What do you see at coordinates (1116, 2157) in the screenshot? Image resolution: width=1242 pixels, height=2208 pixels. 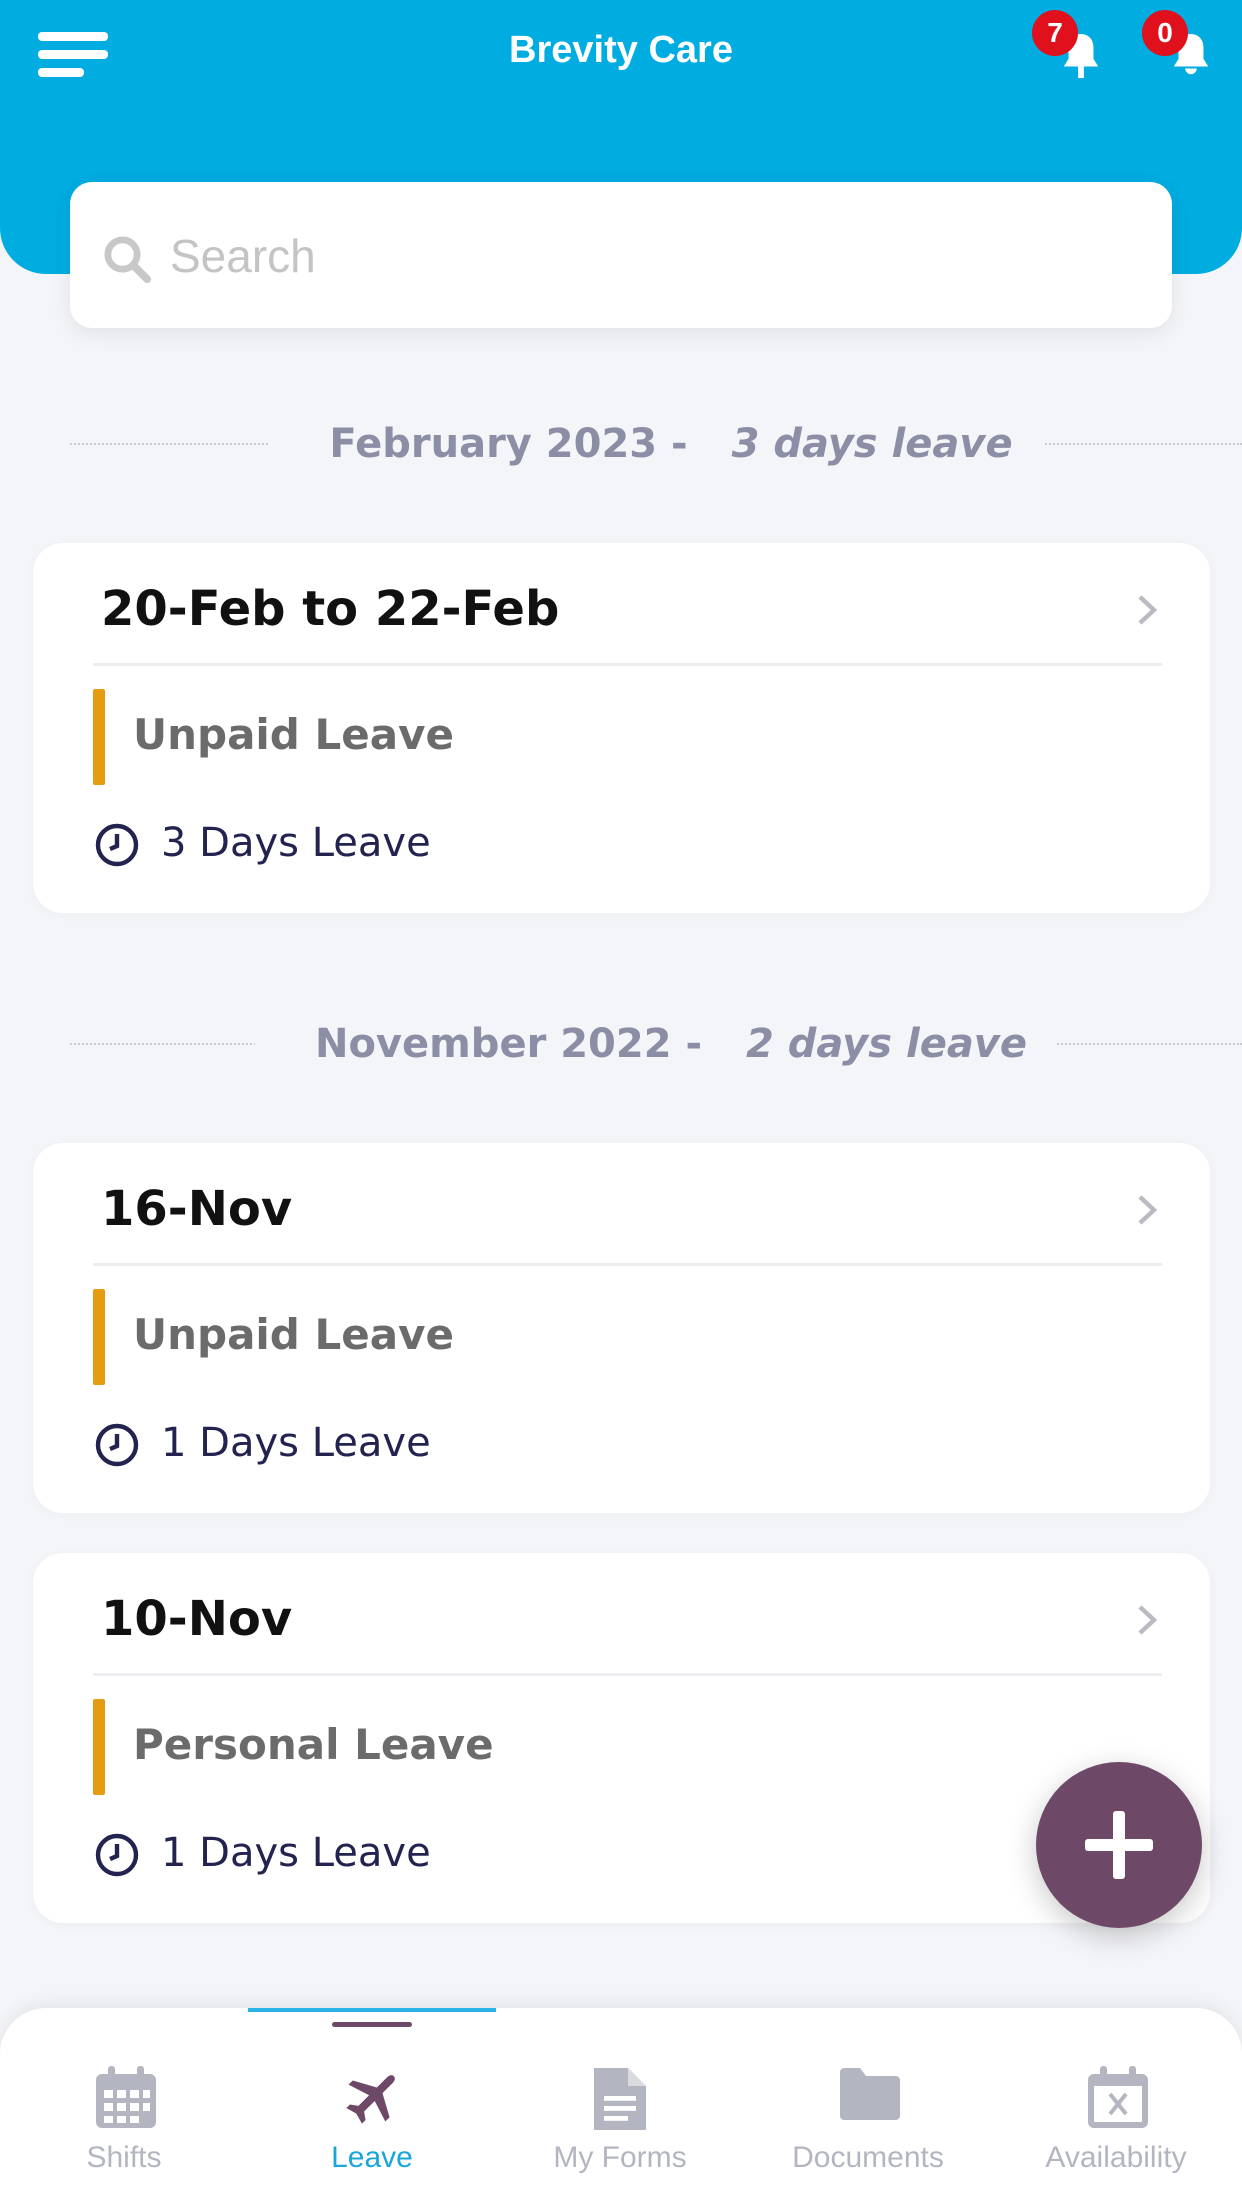 I see `nav-label: Availability` at bounding box center [1116, 2157].